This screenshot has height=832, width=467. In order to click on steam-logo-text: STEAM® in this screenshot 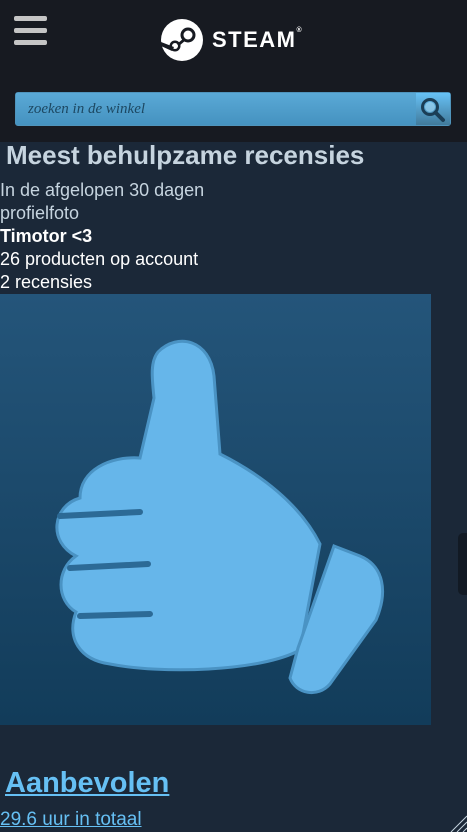, I will do `click(257, 39)`.